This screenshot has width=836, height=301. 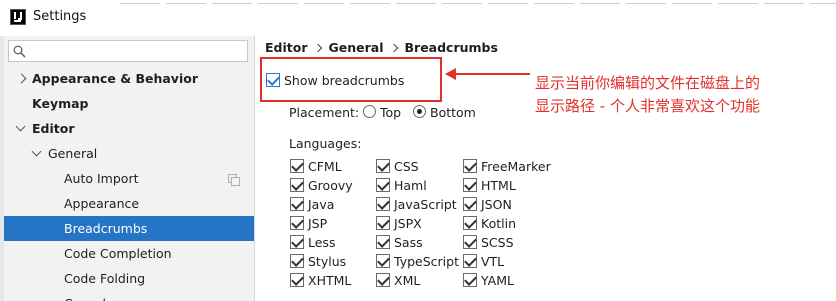 What do you see at coordinates (647, 95) in the screenshot?
I see `annotation-text: 显示当前你编辑的文件在磁盘上的 显示路径 - 个人非常喜欢这个功能` at bounding box center [647, 95].